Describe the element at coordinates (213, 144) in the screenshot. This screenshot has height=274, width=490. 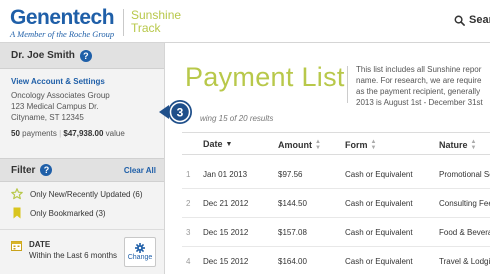
I see `column-label: Date` at that location.